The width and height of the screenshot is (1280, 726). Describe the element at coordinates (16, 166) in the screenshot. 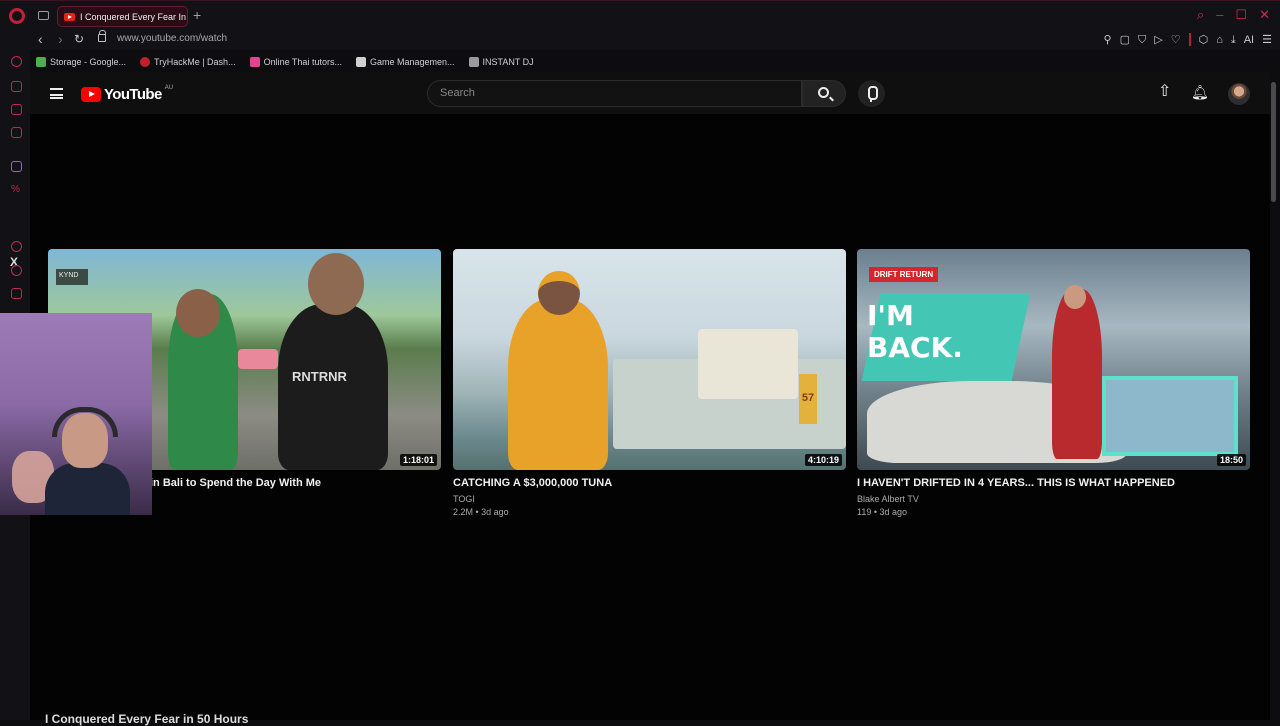

I see `sidebar-twitch-icon` at that location.